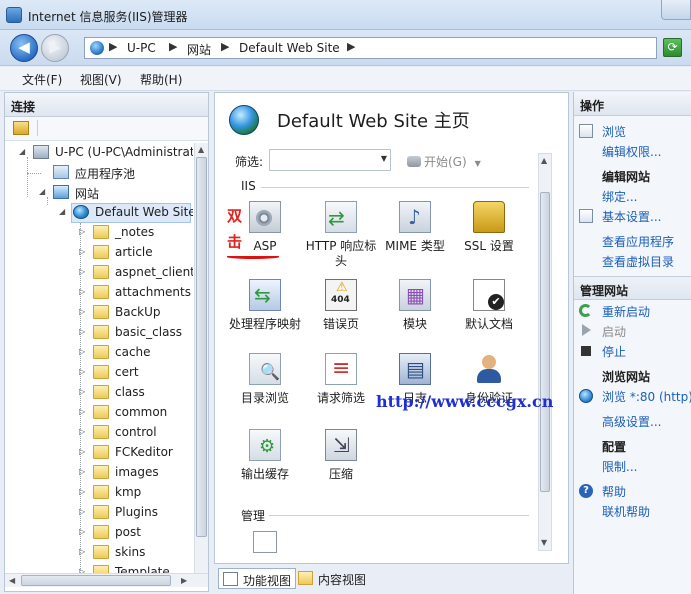  Describe the element at coordinates (99, 193) in the screenshot. I see `tree-node-sites: ◢ 网站` at that location.